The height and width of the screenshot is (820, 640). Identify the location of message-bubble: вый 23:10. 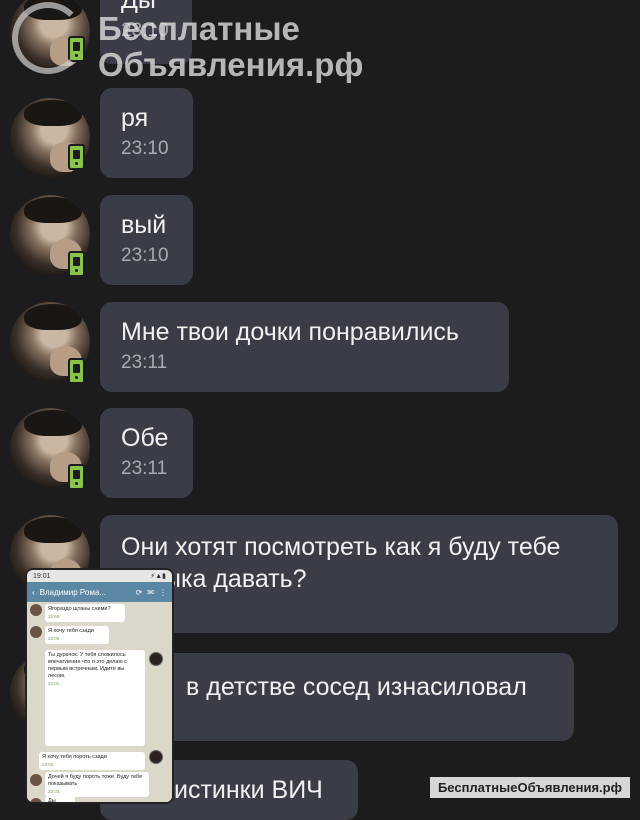
(146, 240).